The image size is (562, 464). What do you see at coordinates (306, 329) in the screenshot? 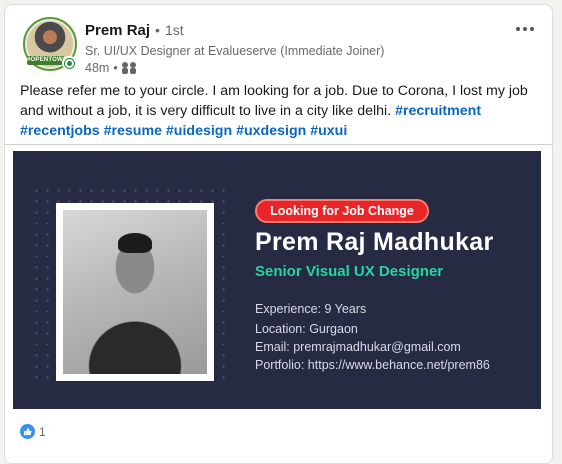
I see `banner-location: Location: Gurgaon` at bounding box center [306, 329].